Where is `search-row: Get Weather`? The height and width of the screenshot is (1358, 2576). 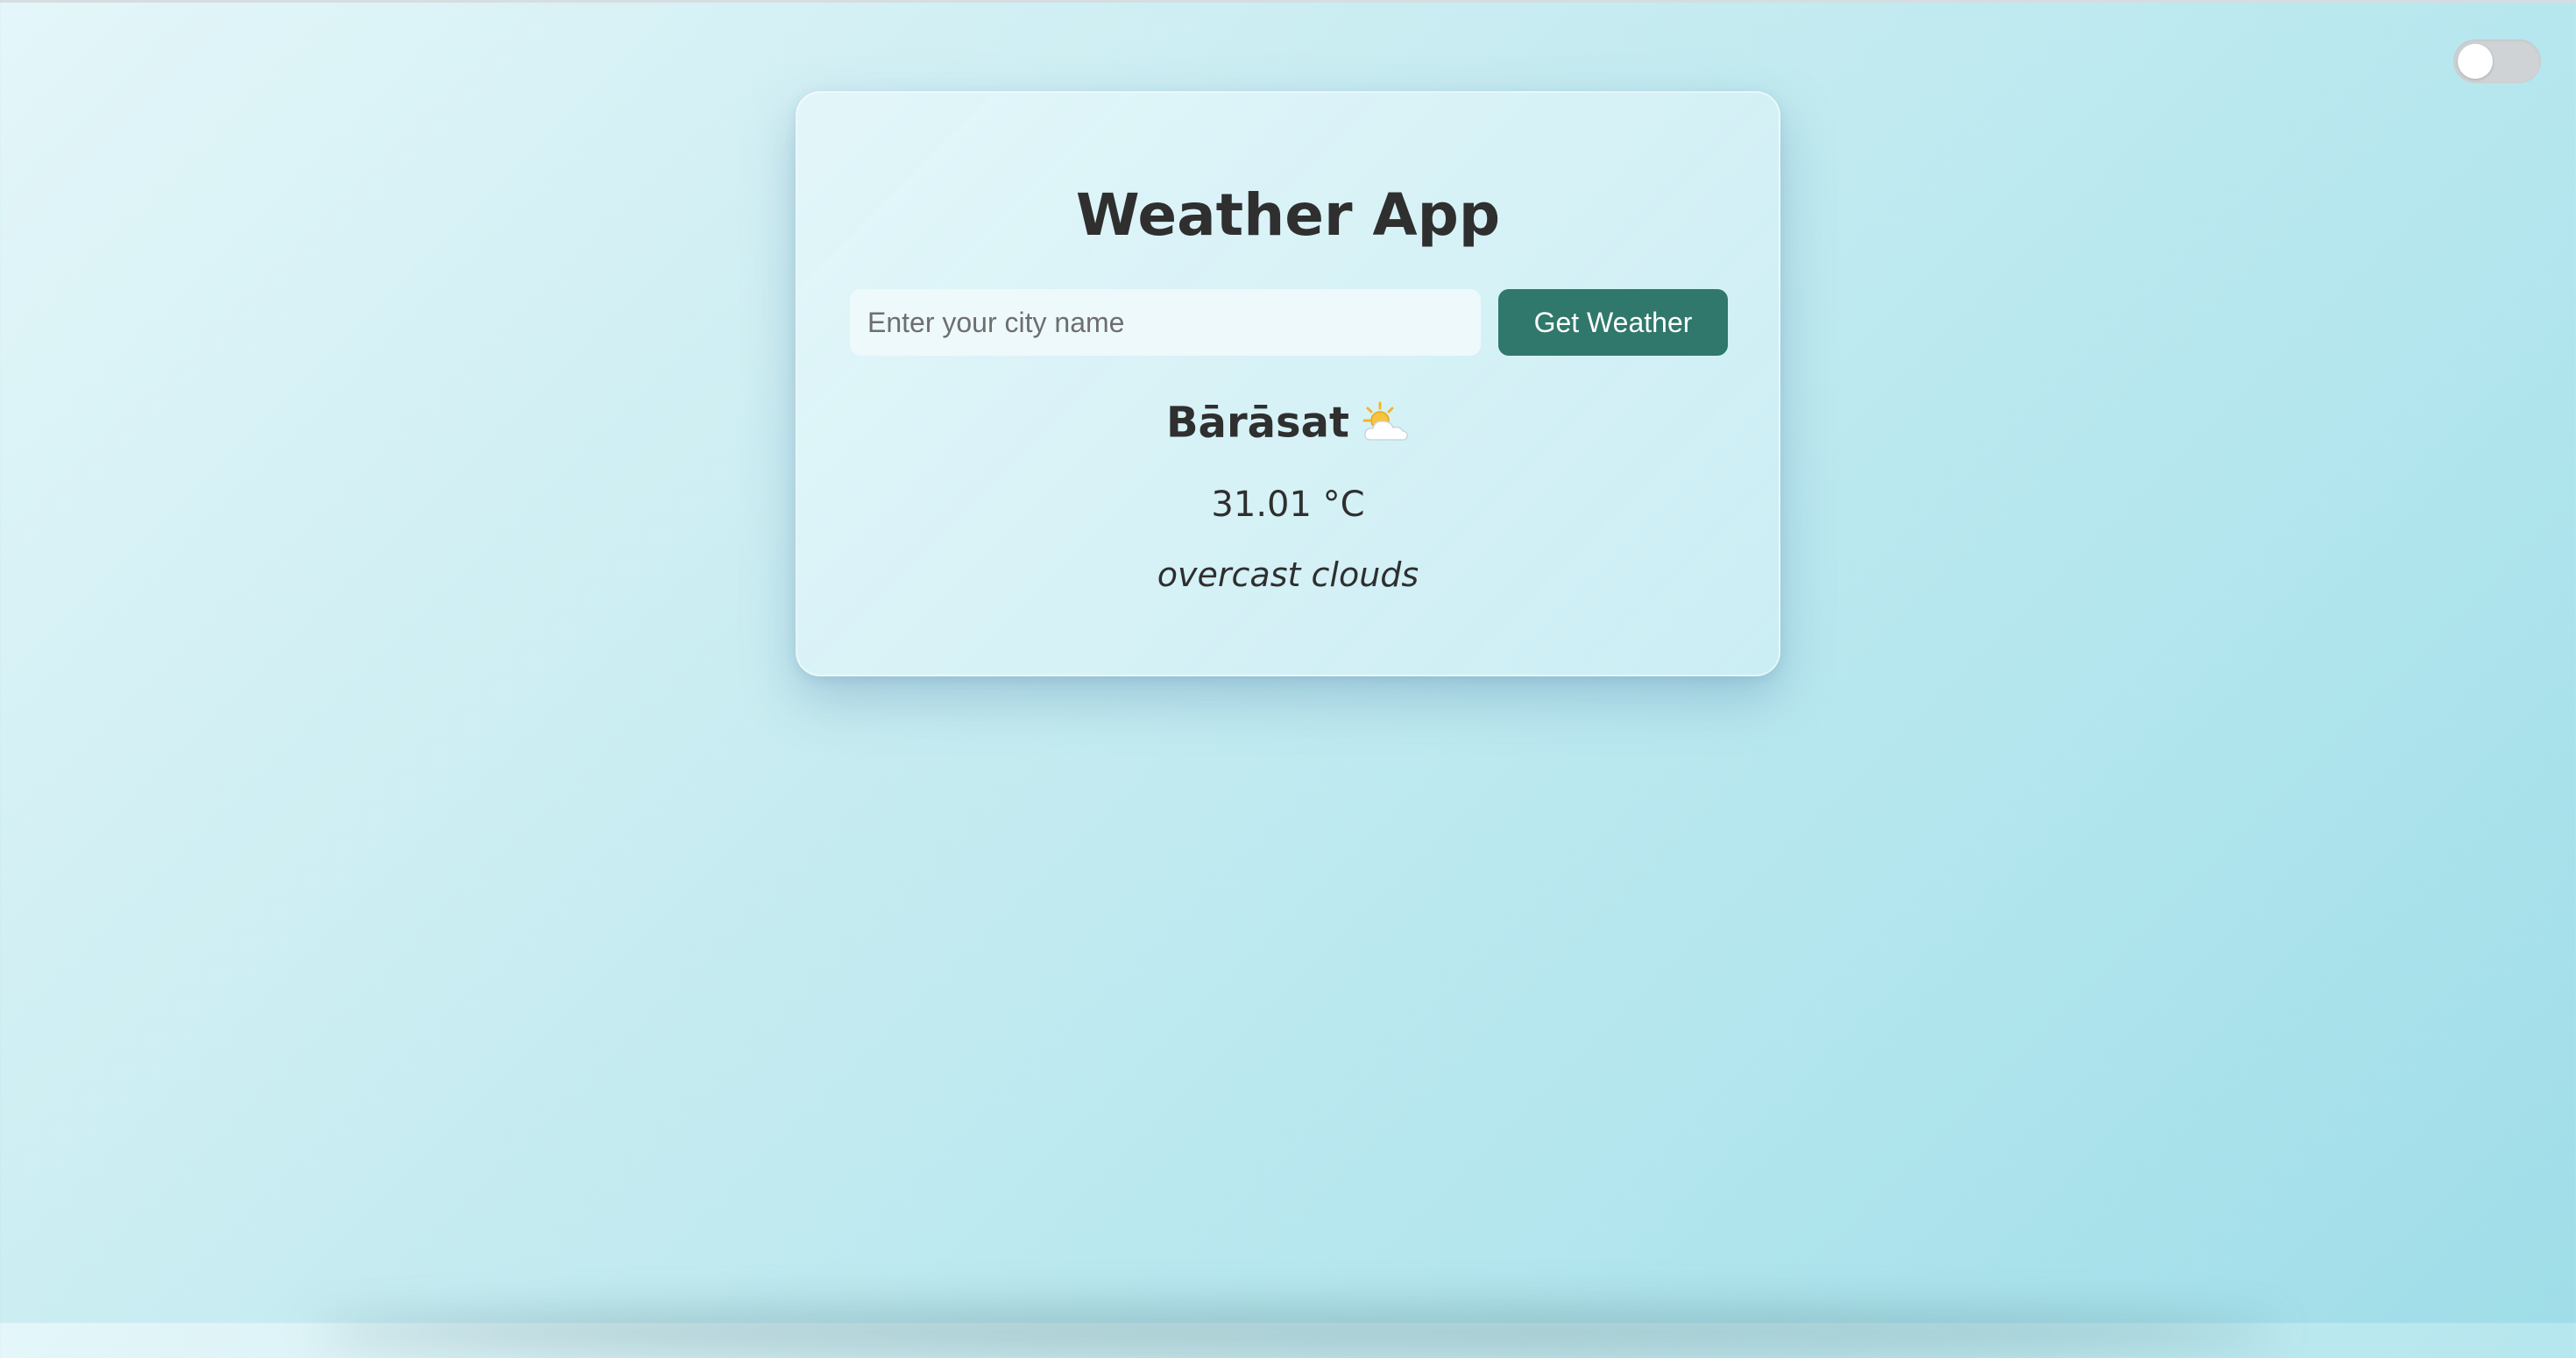
search-row: Get Weather is located at coordinates (1289, 322).